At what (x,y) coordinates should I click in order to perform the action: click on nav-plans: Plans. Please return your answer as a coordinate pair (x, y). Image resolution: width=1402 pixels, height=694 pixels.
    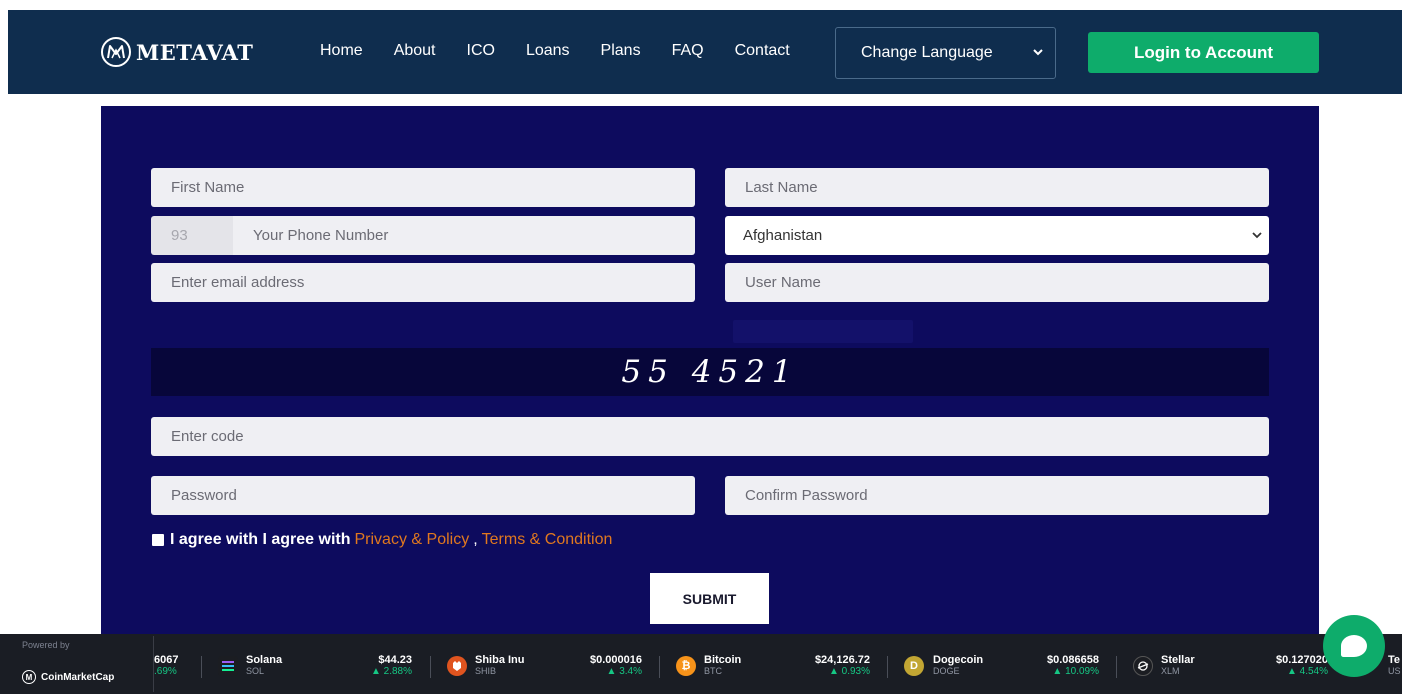
    Looking at the image, I should click on (621, 51).